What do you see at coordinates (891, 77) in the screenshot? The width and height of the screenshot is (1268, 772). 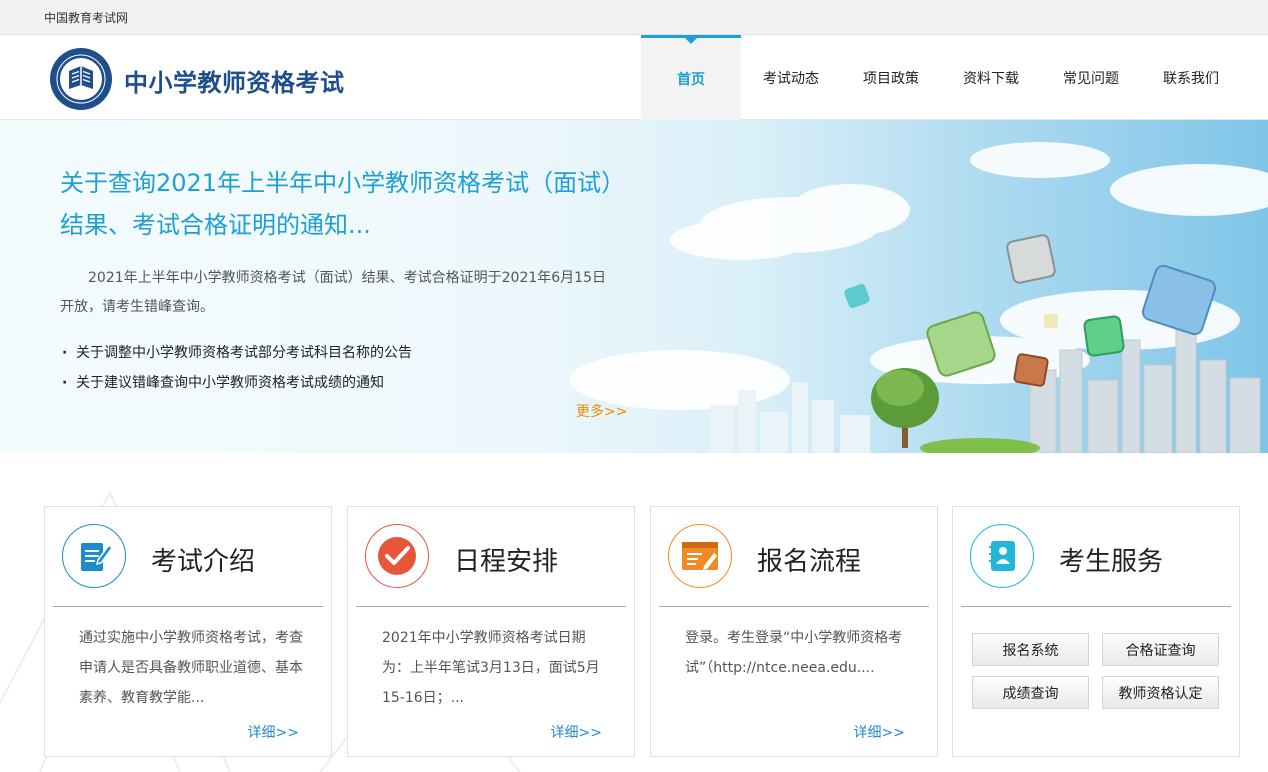 I see `nav-policies: 项目政策` at bounding box center [891, 77].